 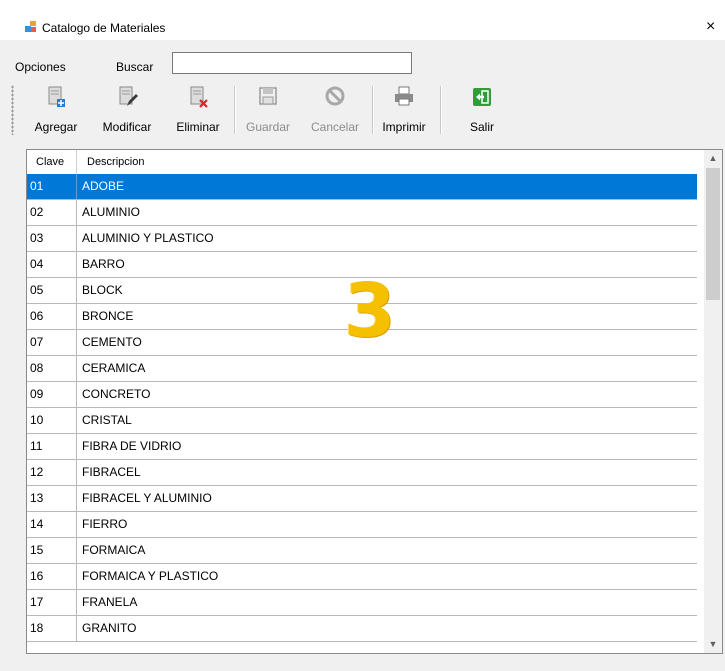 What do you see at coordinates (362, 20) in the screenshot?
I see `title-bar: Catalogo de Materiales ×` at bounding box center [362, 20].